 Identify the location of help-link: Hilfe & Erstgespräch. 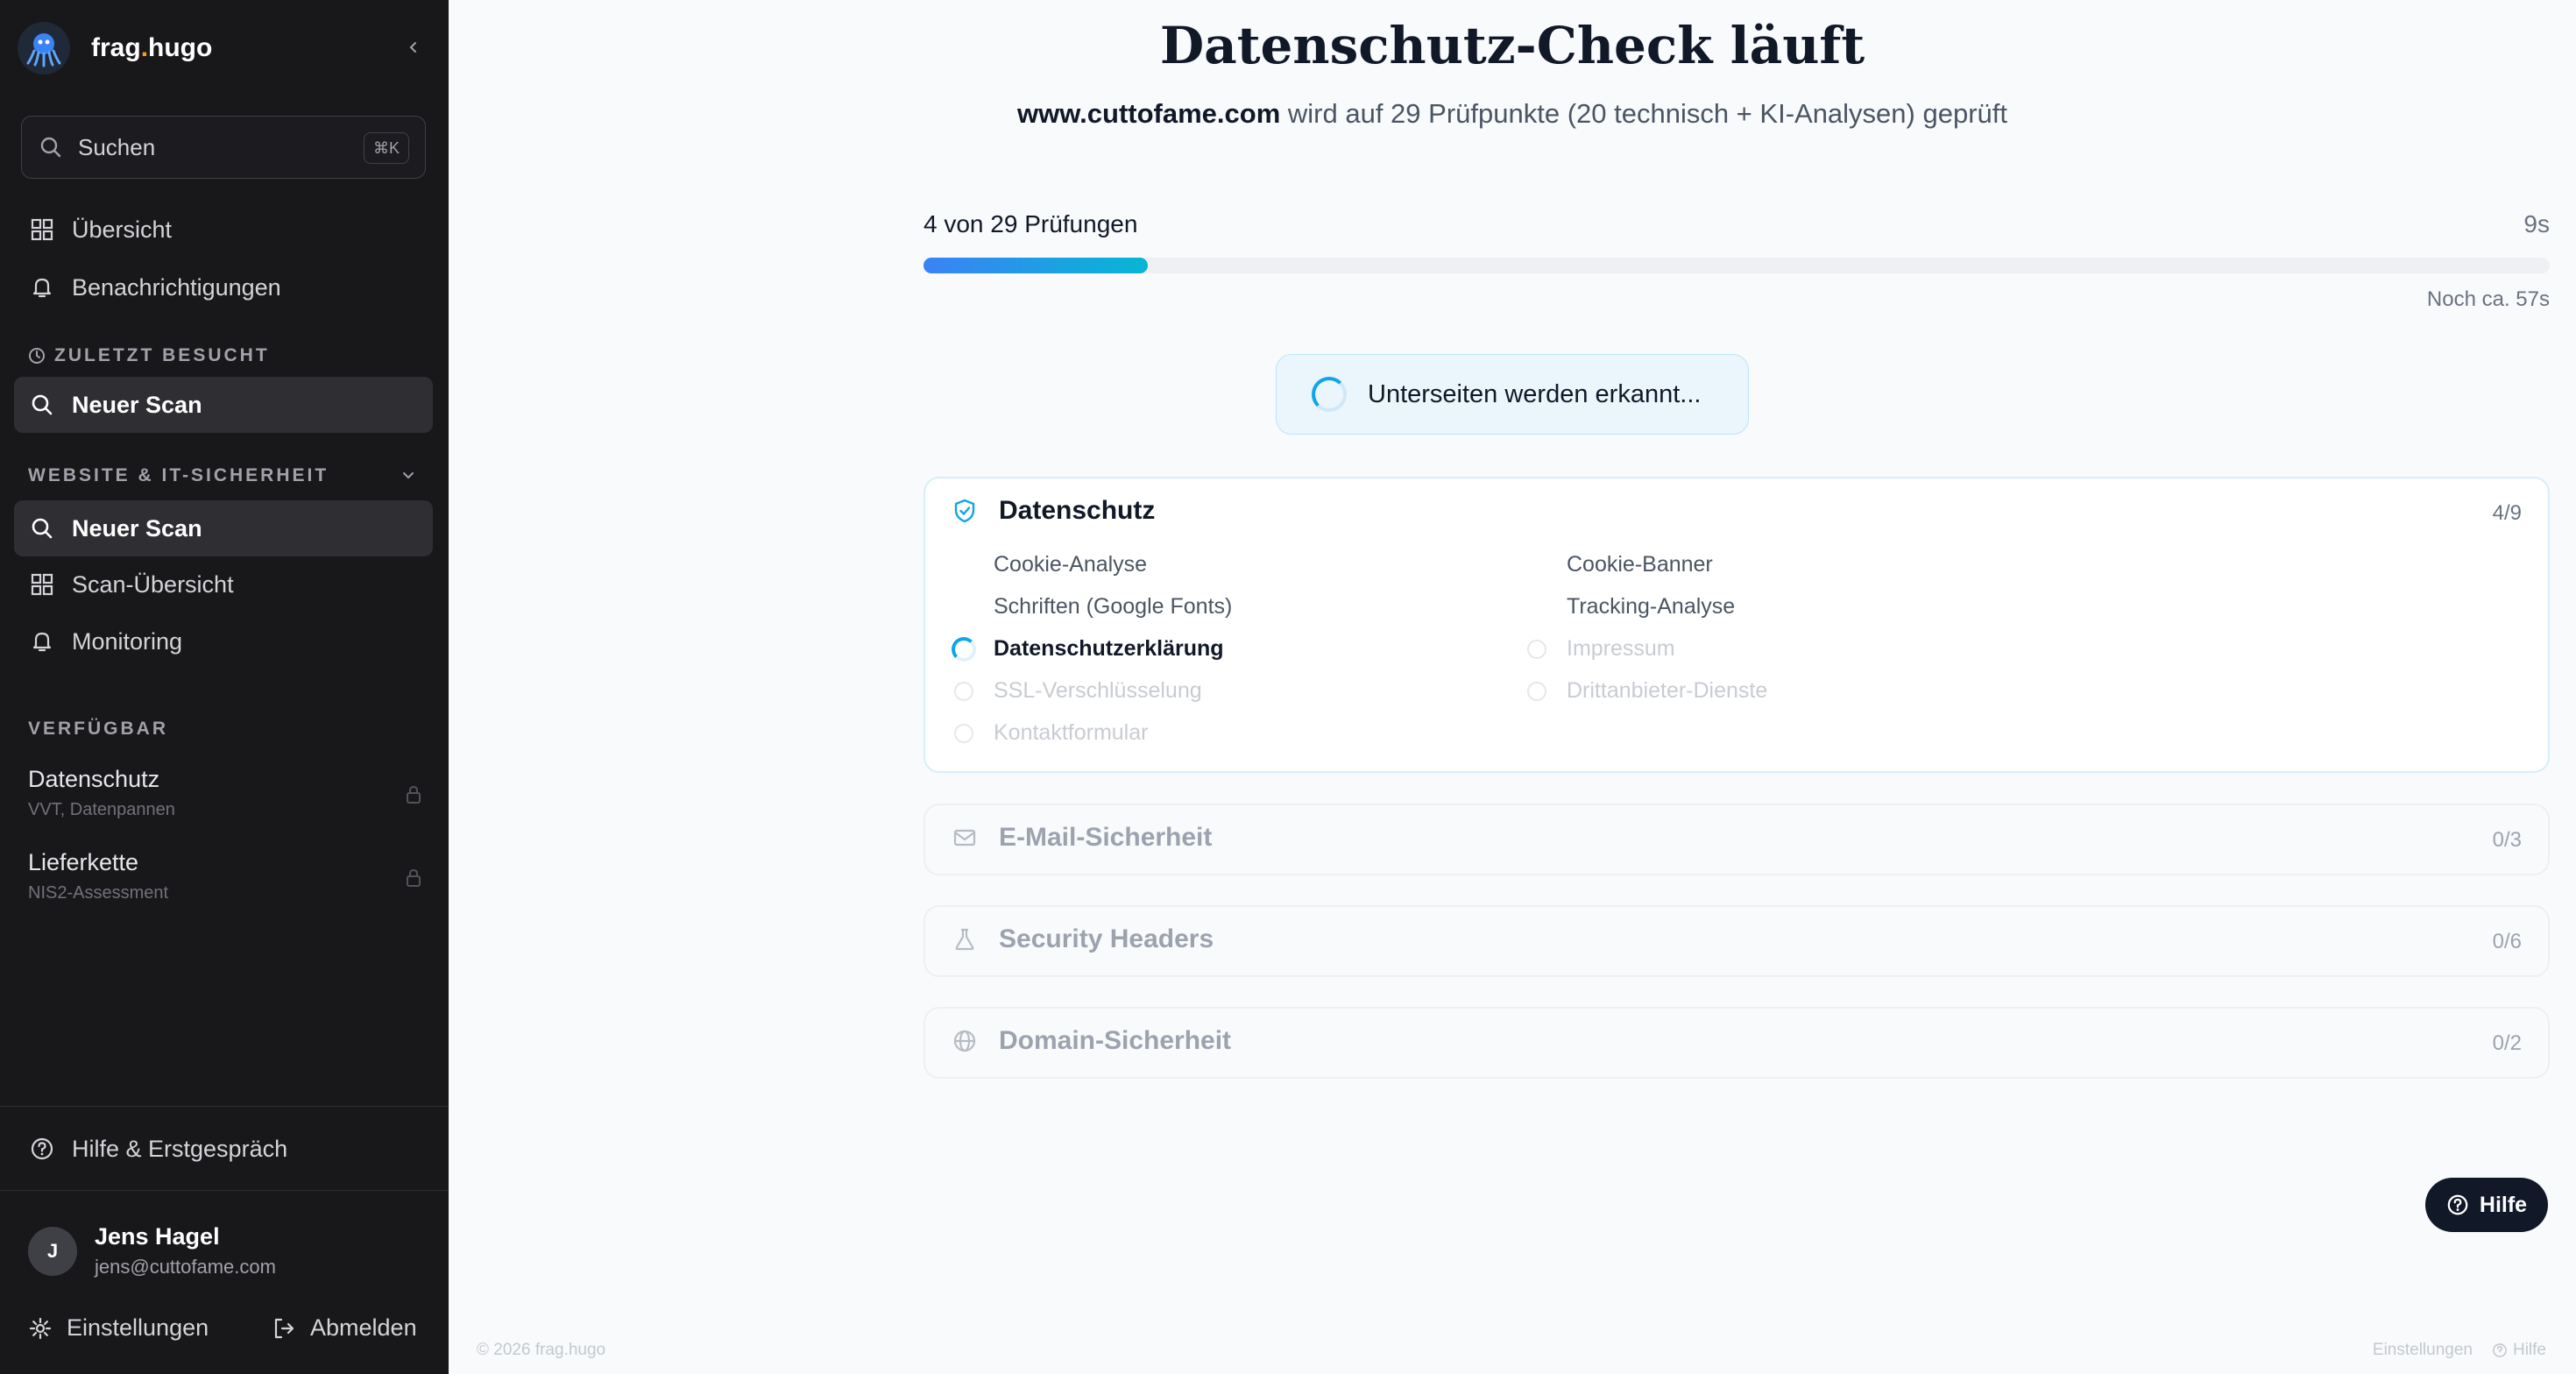
(223, 1149).